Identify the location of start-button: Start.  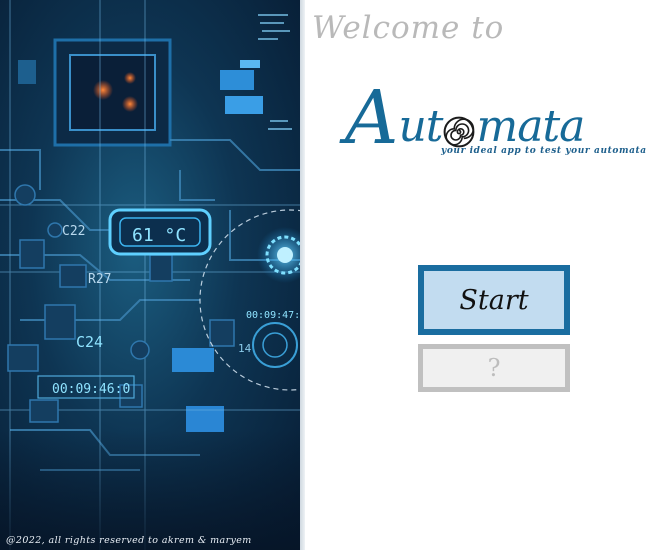
(494, 300).